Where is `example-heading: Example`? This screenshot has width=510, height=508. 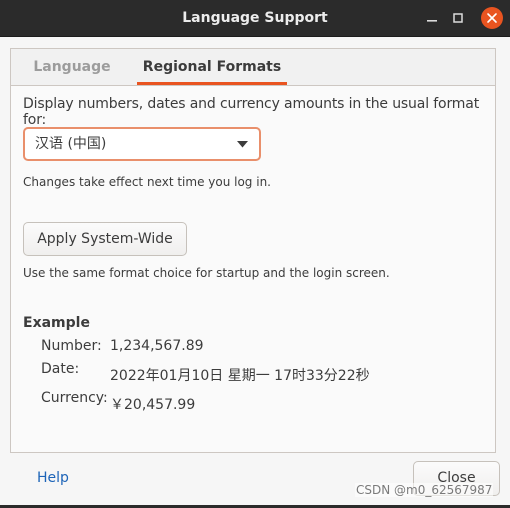 example-heading: Example is located at coordinates (56, 323).